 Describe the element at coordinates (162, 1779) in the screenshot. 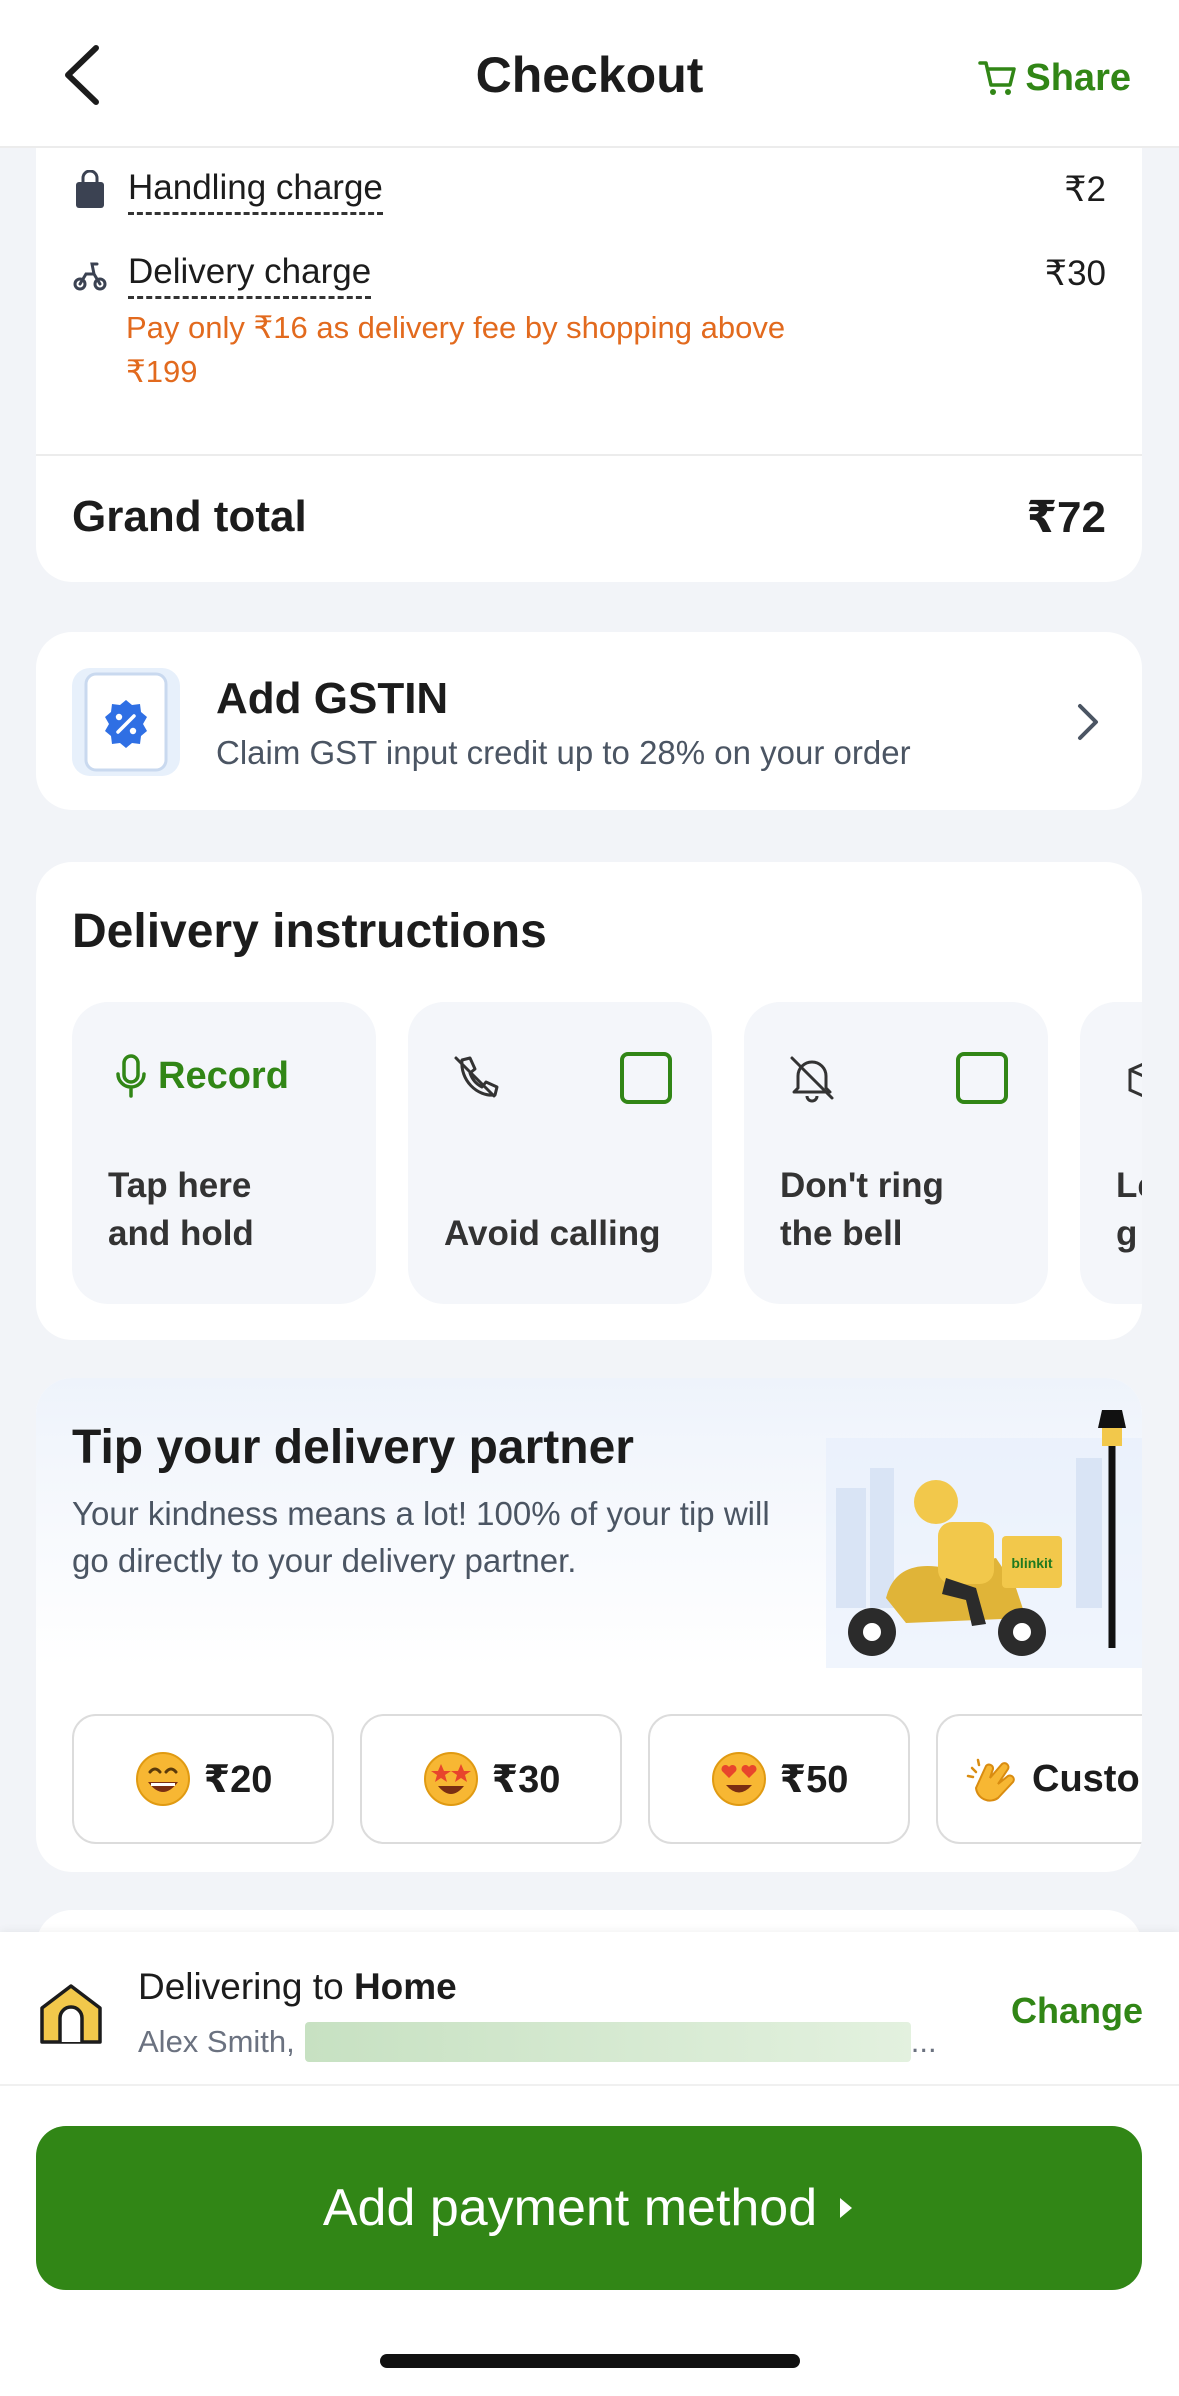

I see `grinning-emoji-icon` at that location.